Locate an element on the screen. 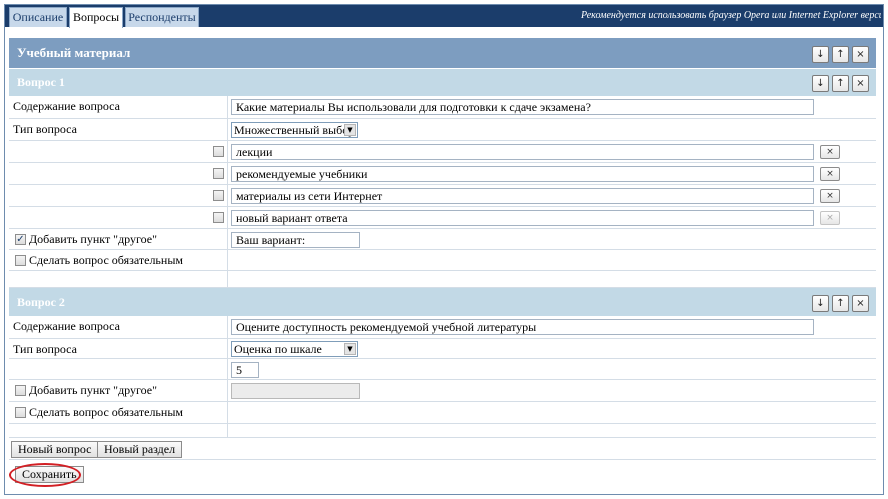  question-2-move-up-button: ↑ is located at coordinates (840, 303).